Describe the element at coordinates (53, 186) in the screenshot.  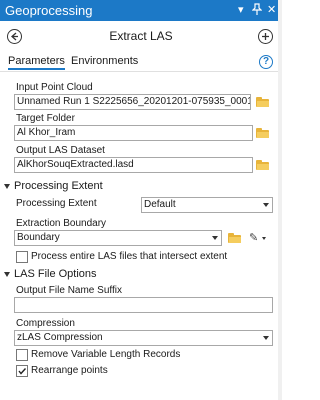
I see `processing-extent-section-header: Processing Extent` at that location.